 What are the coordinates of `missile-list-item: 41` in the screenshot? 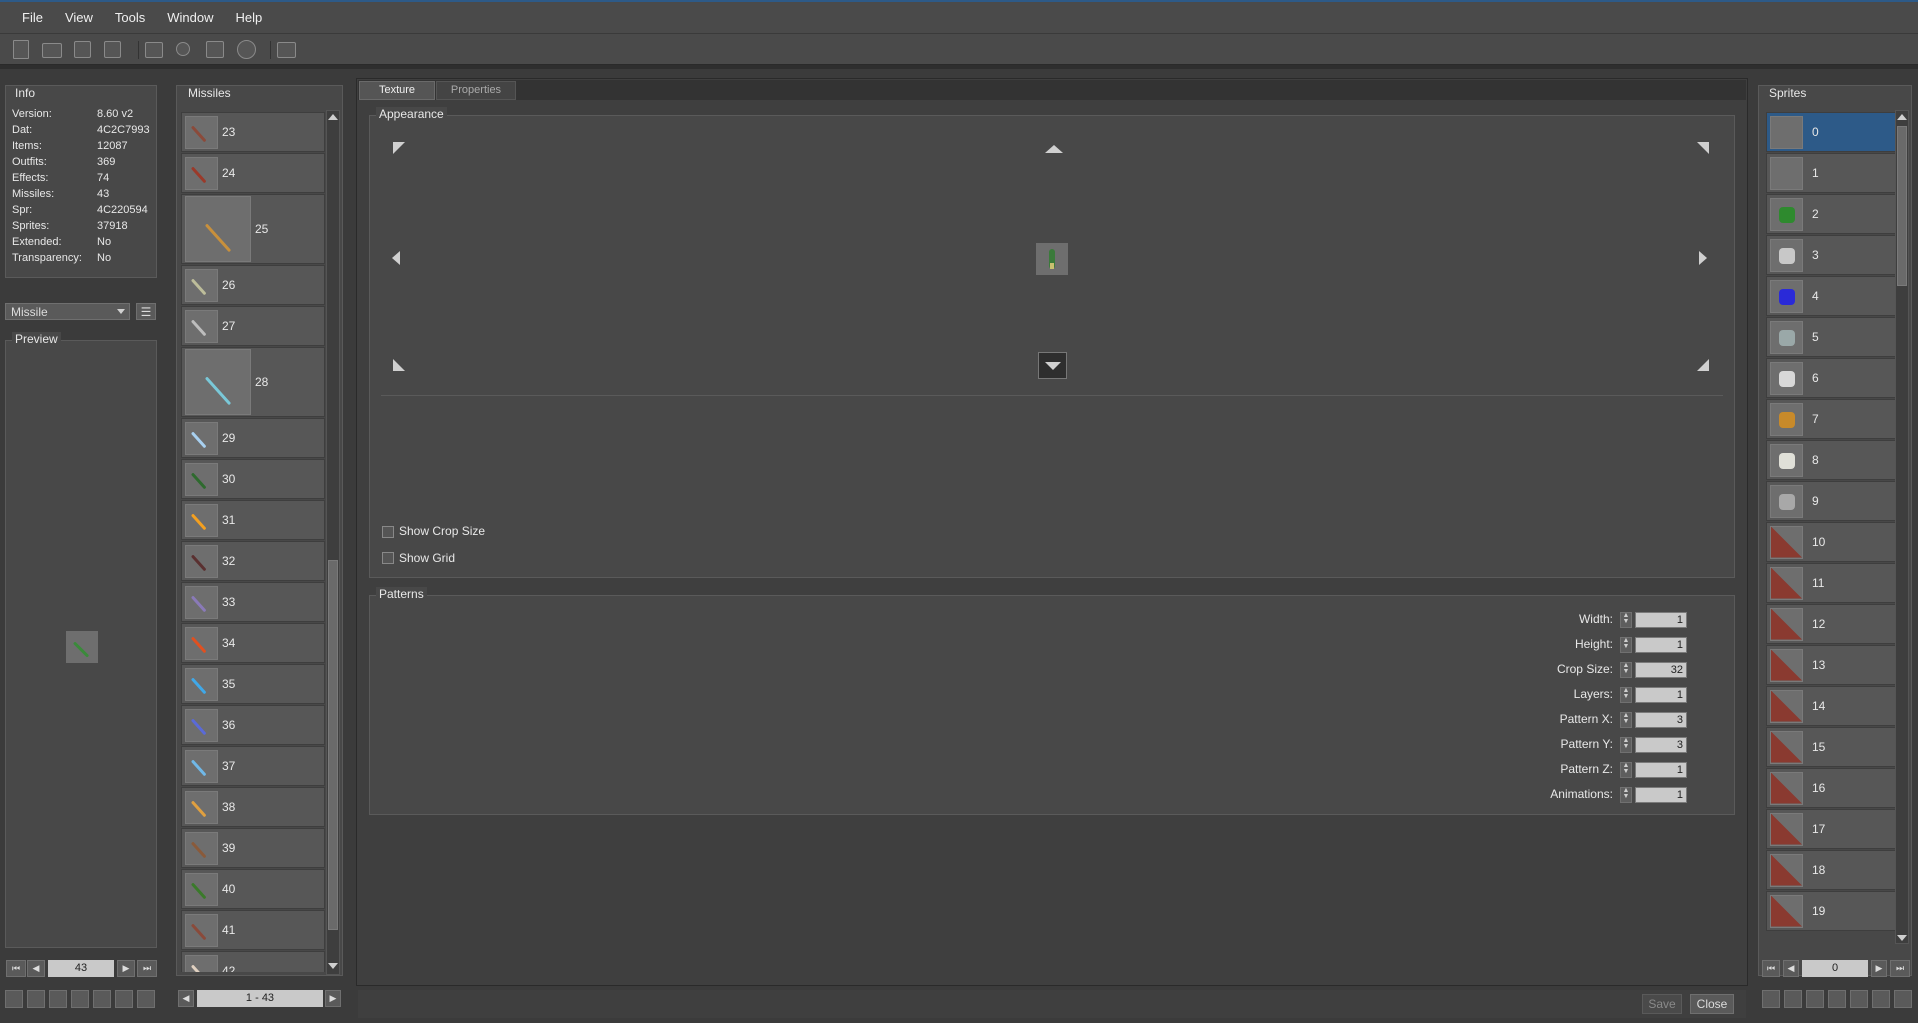 It's located at (253, 930).